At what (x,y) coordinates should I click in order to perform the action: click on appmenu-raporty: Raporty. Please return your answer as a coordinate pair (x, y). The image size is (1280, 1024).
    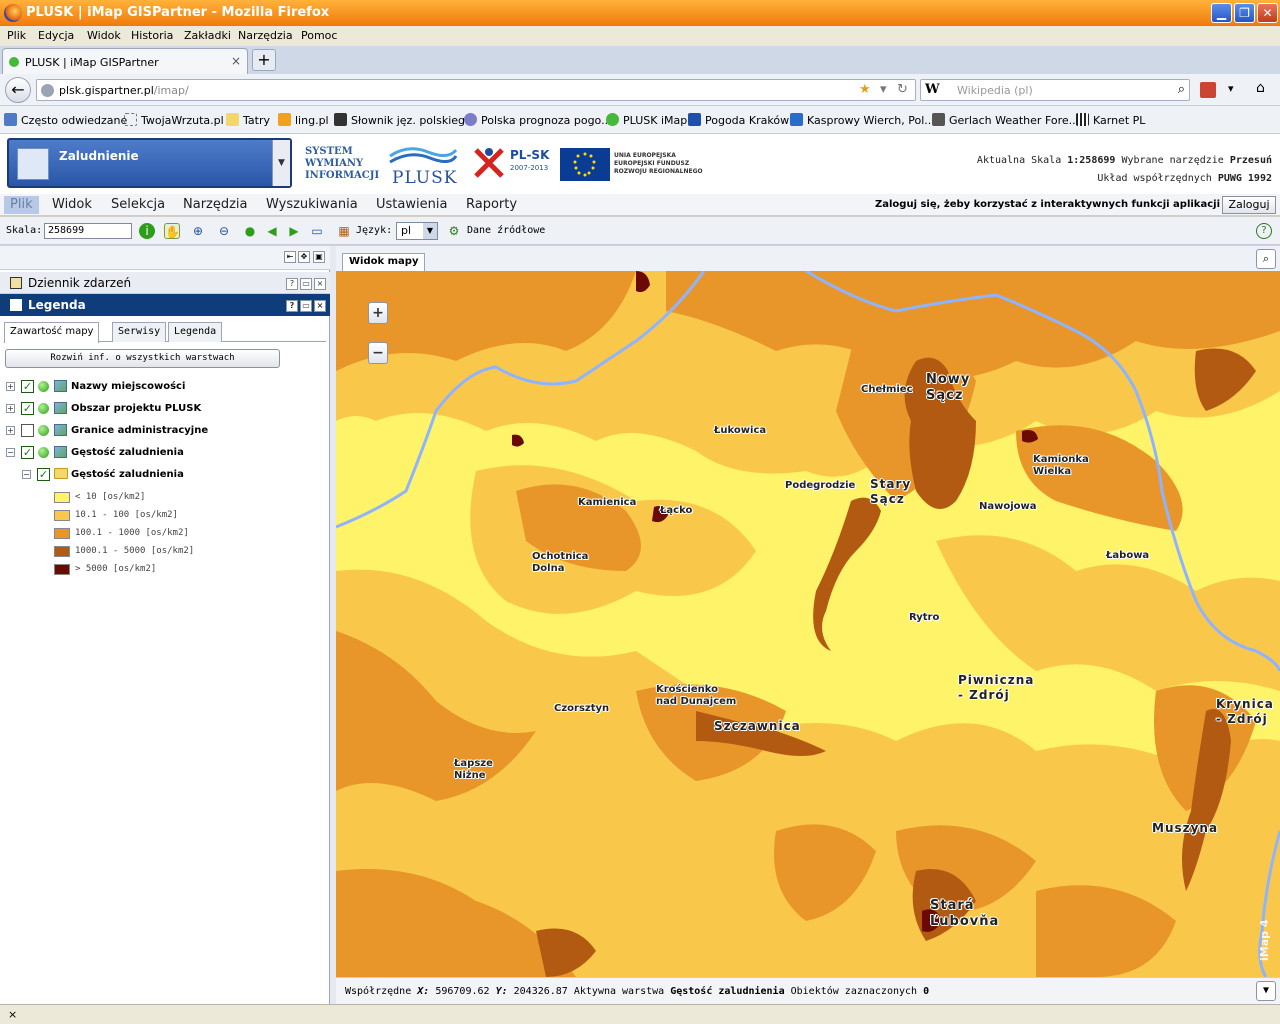
    Looking at the image, I should click on (491, 205).